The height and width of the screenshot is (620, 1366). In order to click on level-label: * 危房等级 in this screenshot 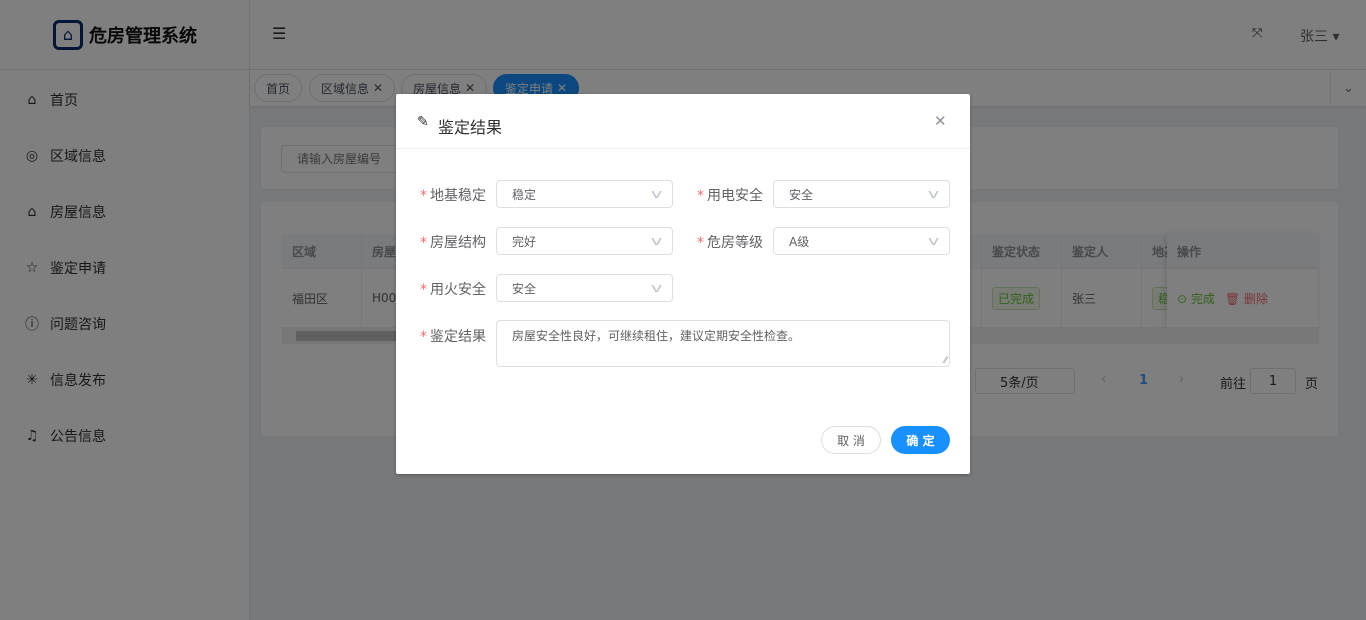, I will do `click(730, 243)`.